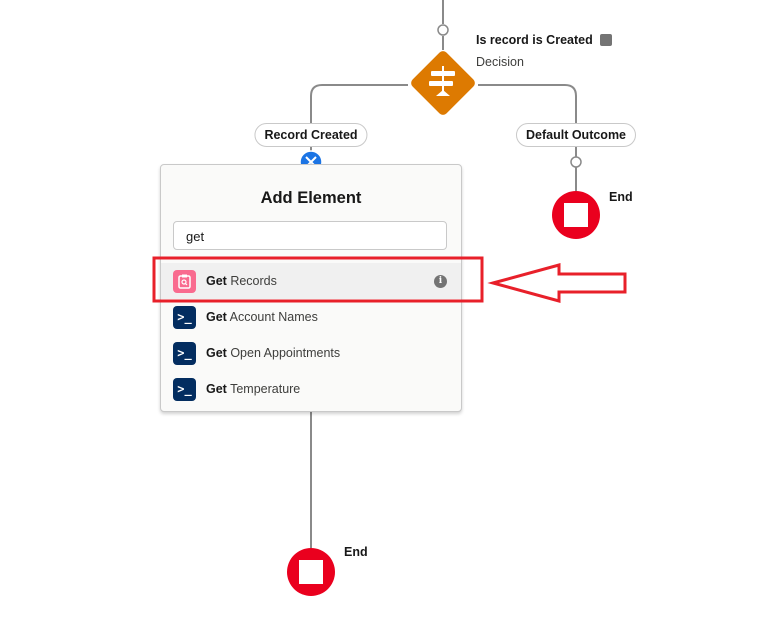 The image size is (768, 635). What do you see at coordinates (184, 281) in the screenshot?
I see `get-records-icon` at bounding box center [184, 281].